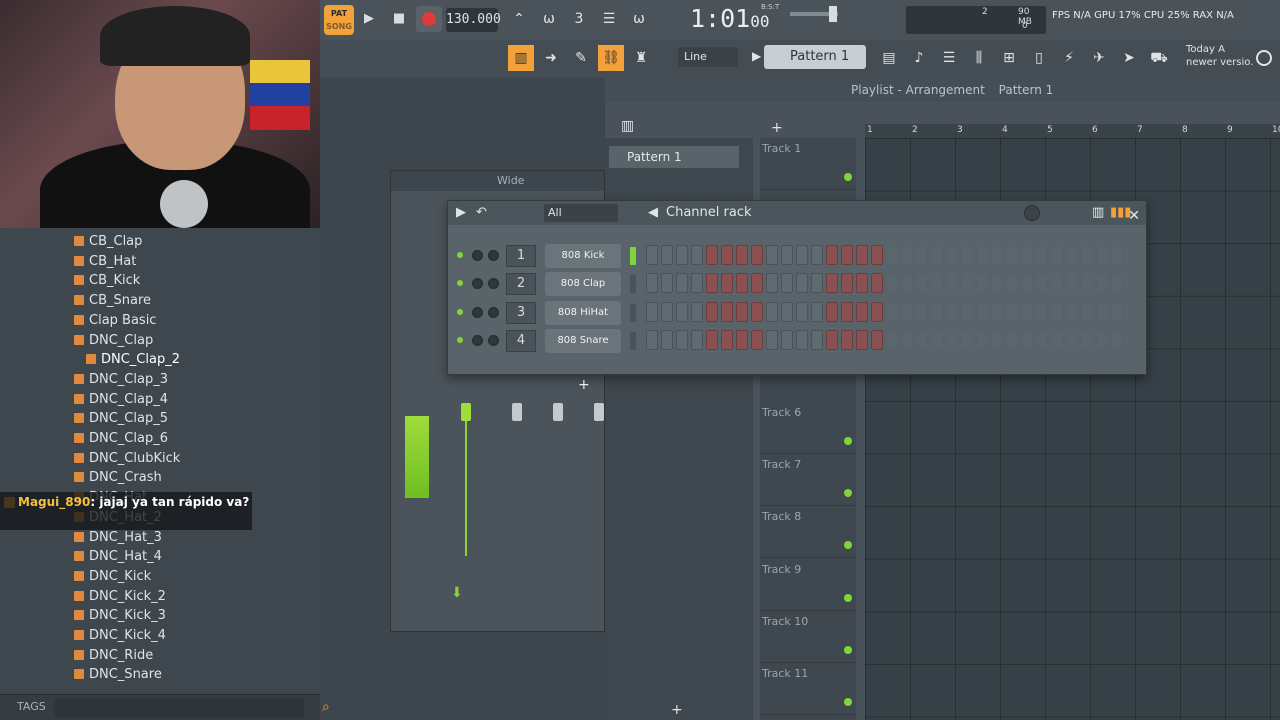  What do you see at coordinates (493, 284) in the screenshot?
I see `channel-volume-knob` at bounding box center [493, 284].